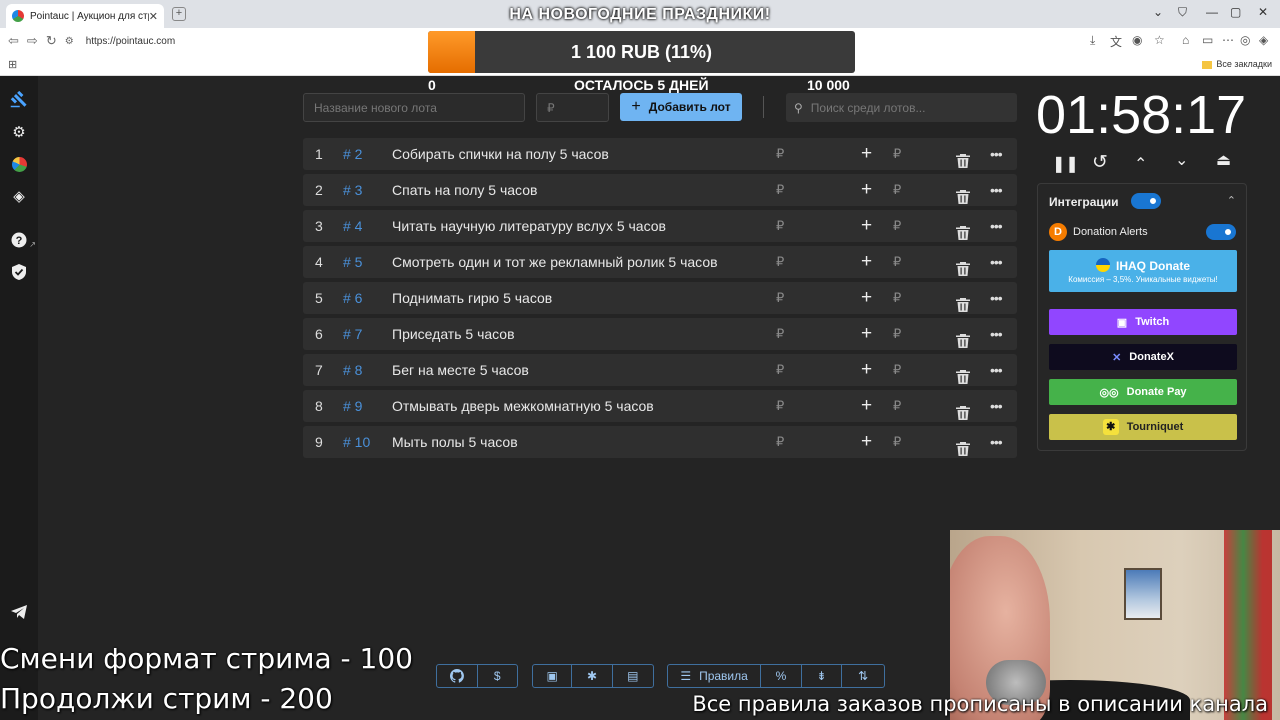  I want to click on bug-icon: ✱, so click(592, 676).